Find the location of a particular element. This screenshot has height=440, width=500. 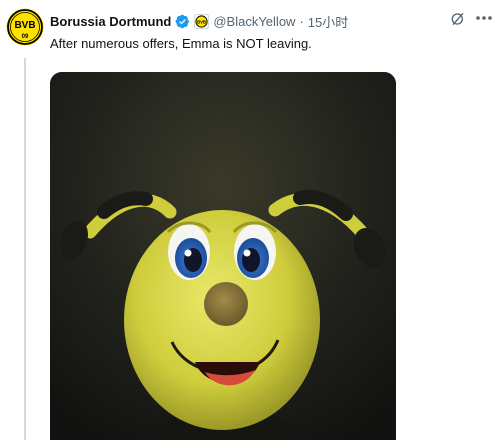

author-handle: @BlackYellow is located at coordinates (254, 21).